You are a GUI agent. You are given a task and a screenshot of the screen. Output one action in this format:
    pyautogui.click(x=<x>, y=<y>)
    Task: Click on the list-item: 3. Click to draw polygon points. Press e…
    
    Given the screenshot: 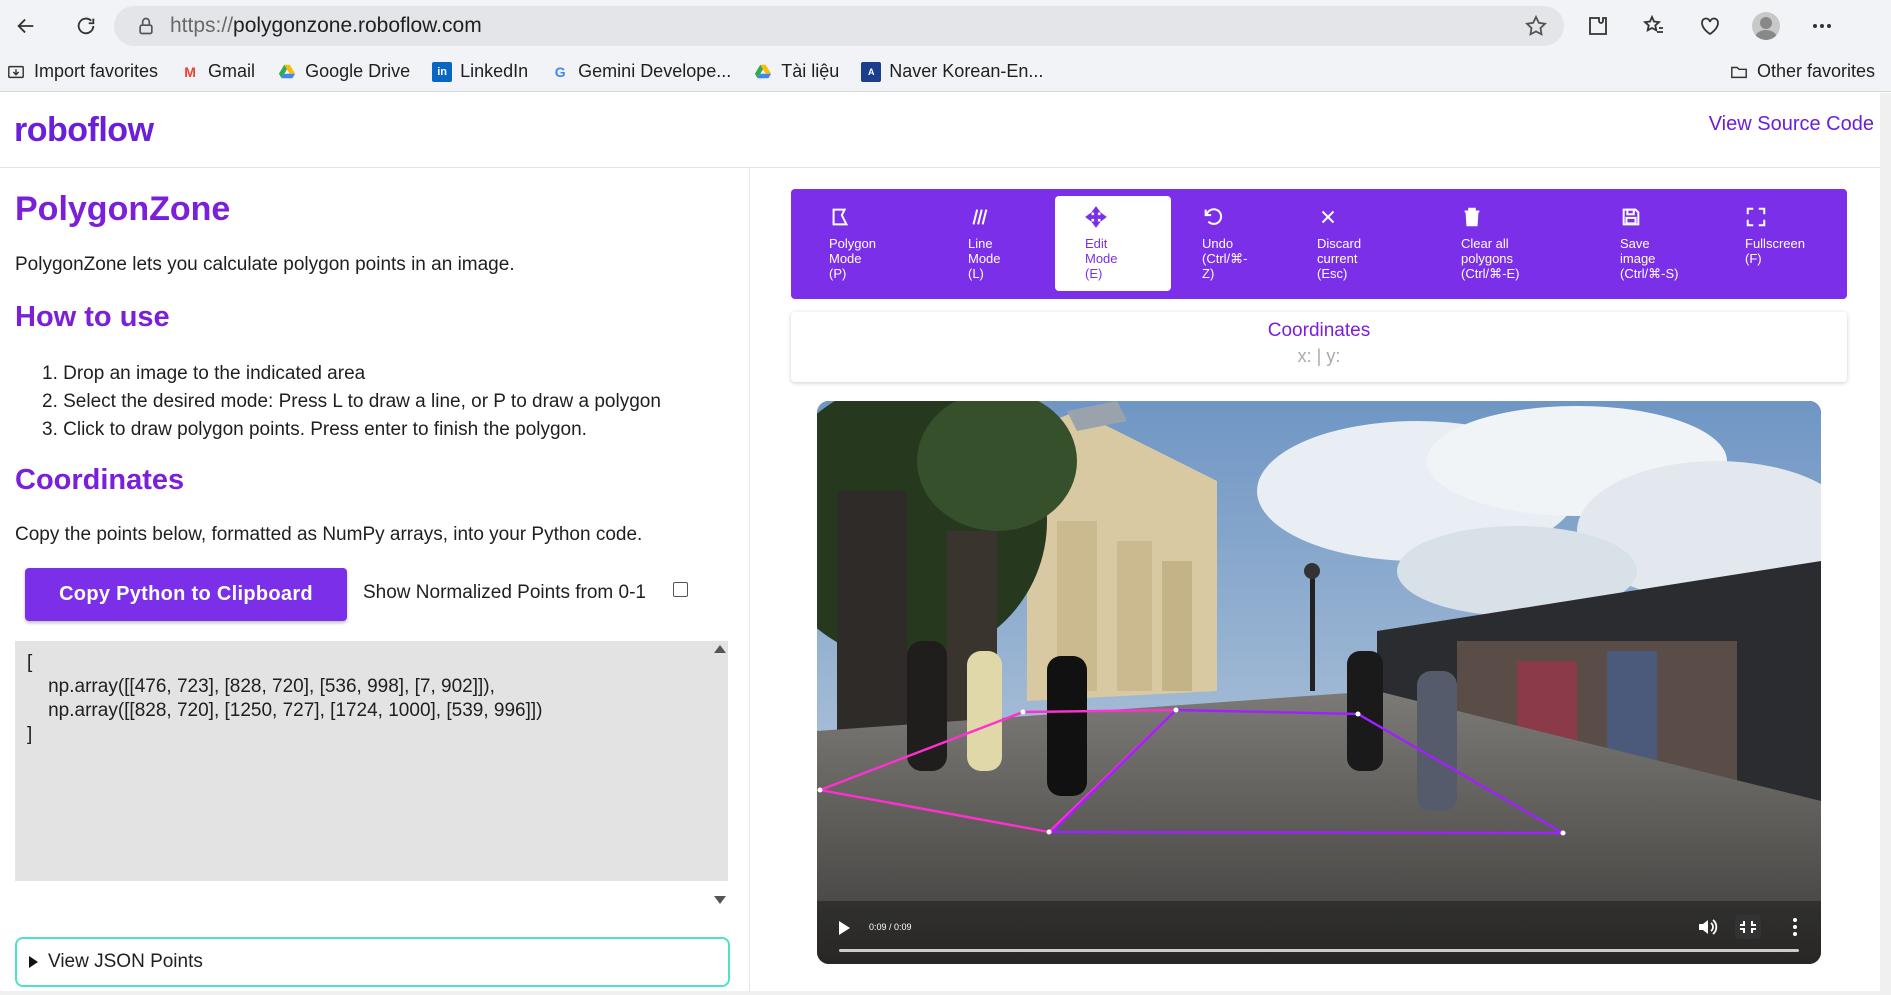 What is the action you would take?
    pyautogui.click(x=314, y=429)
    